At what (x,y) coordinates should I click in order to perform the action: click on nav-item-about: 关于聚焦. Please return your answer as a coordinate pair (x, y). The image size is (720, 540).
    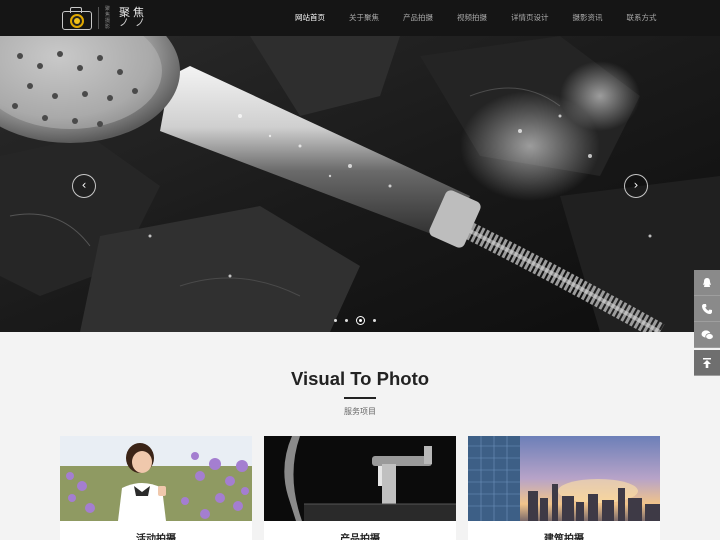
    Looking at the image, I should click on (364, 18).